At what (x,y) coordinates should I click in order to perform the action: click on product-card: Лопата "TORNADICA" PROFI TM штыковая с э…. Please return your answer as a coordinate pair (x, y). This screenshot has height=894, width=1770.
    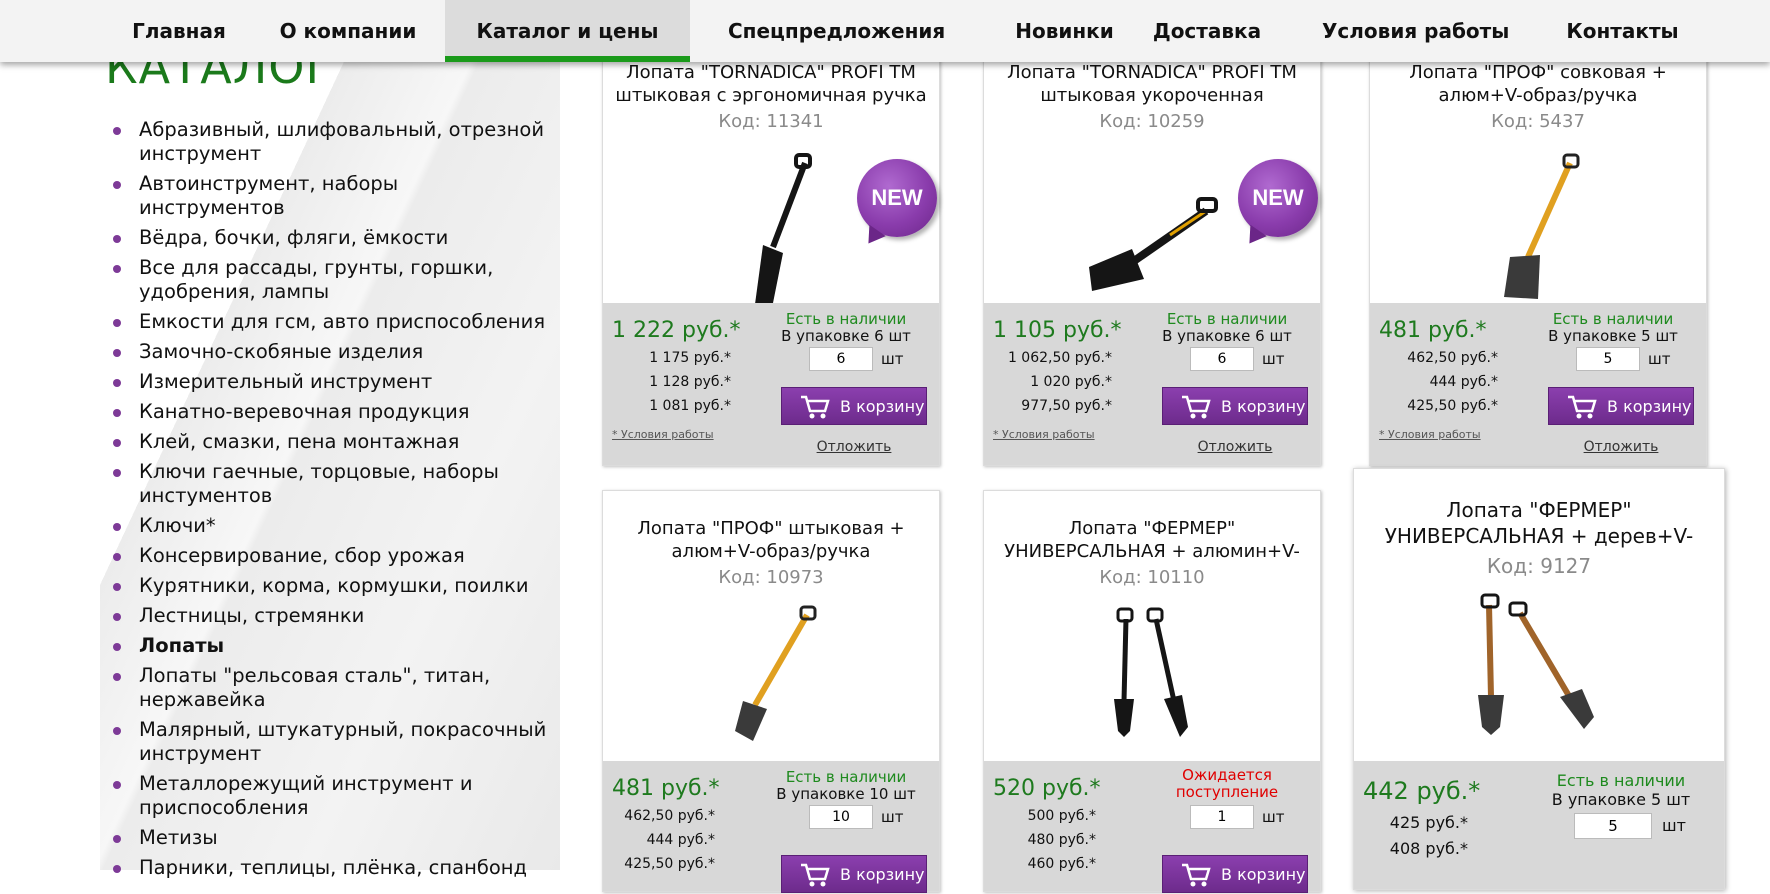
    Looking at the image, I should click on (771, 252).